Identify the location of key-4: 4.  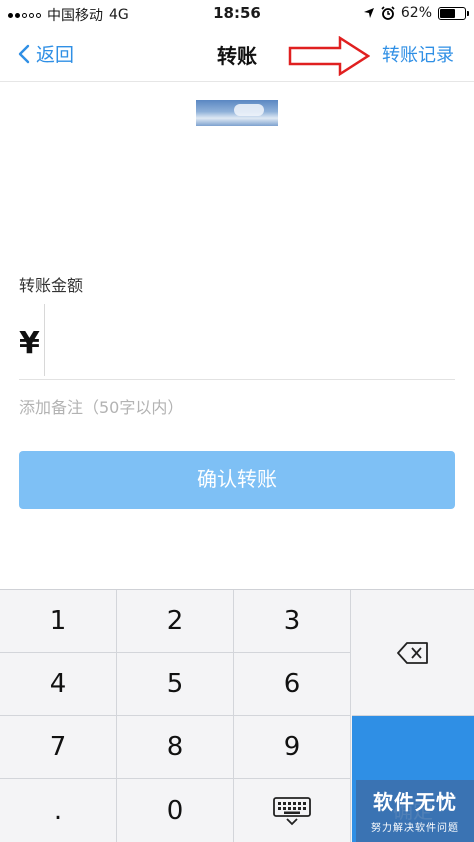
(58, 684).